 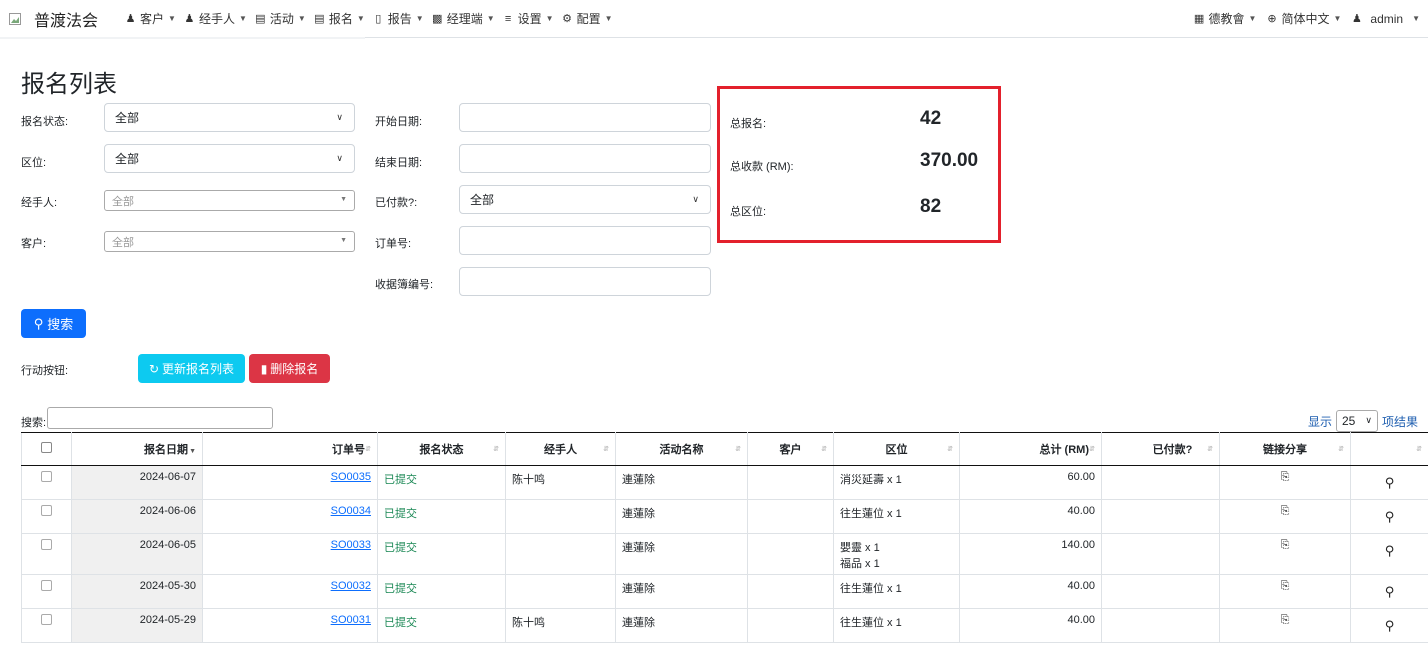 What do you see at coordinates (681, 449) in the screenshot?
I see `col-event: 活动名称 ⇵` at bounding box center [681, 449].